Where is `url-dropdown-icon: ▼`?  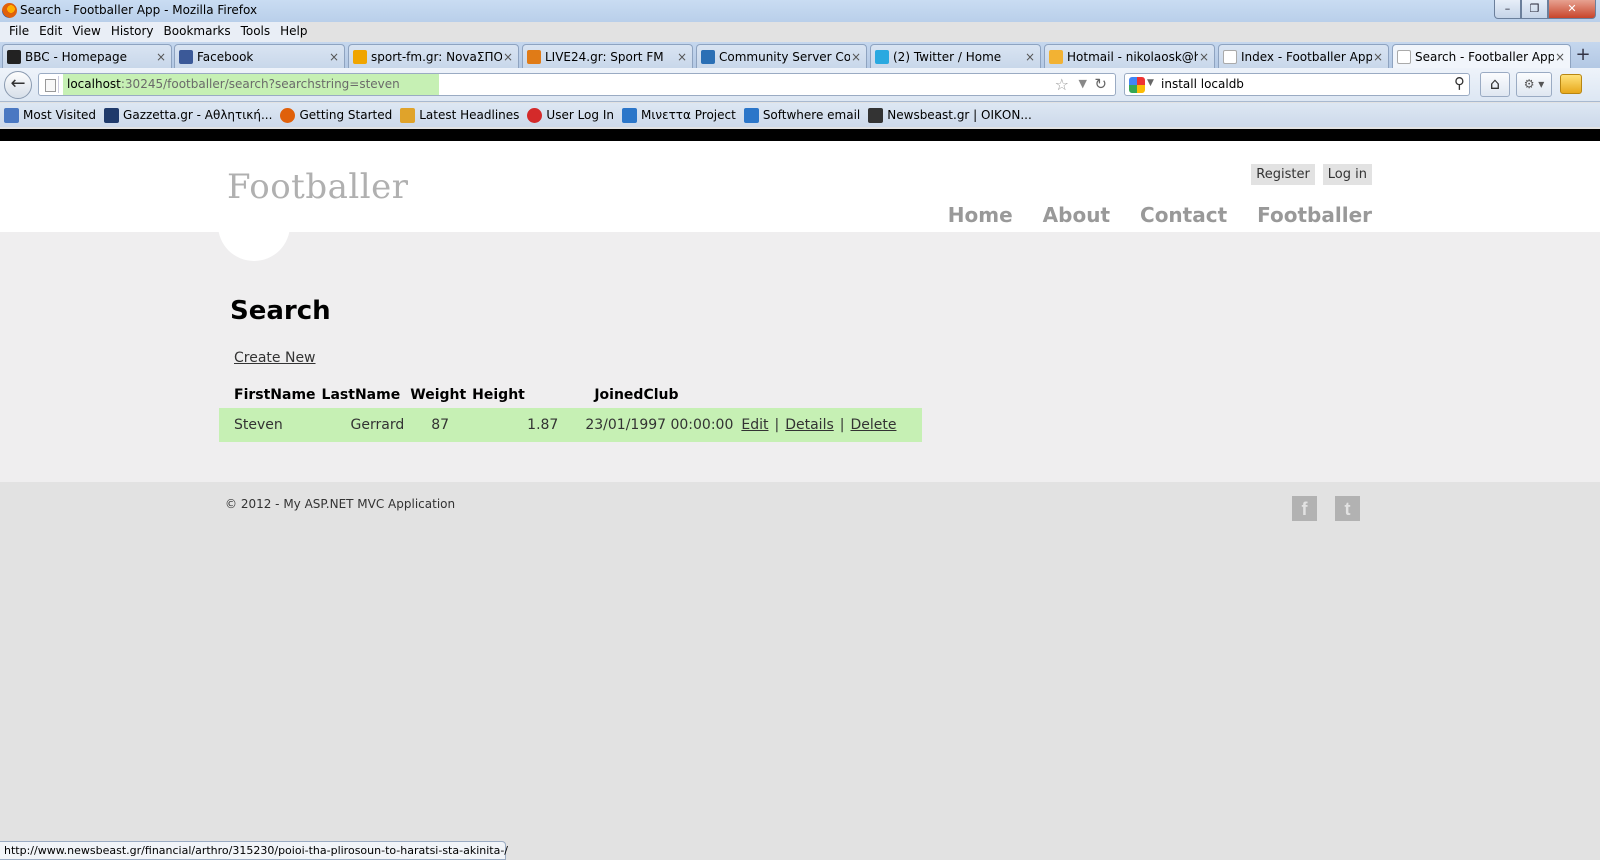 url-dropdown-icon: ▼ is located at coordinates (1083, 83).